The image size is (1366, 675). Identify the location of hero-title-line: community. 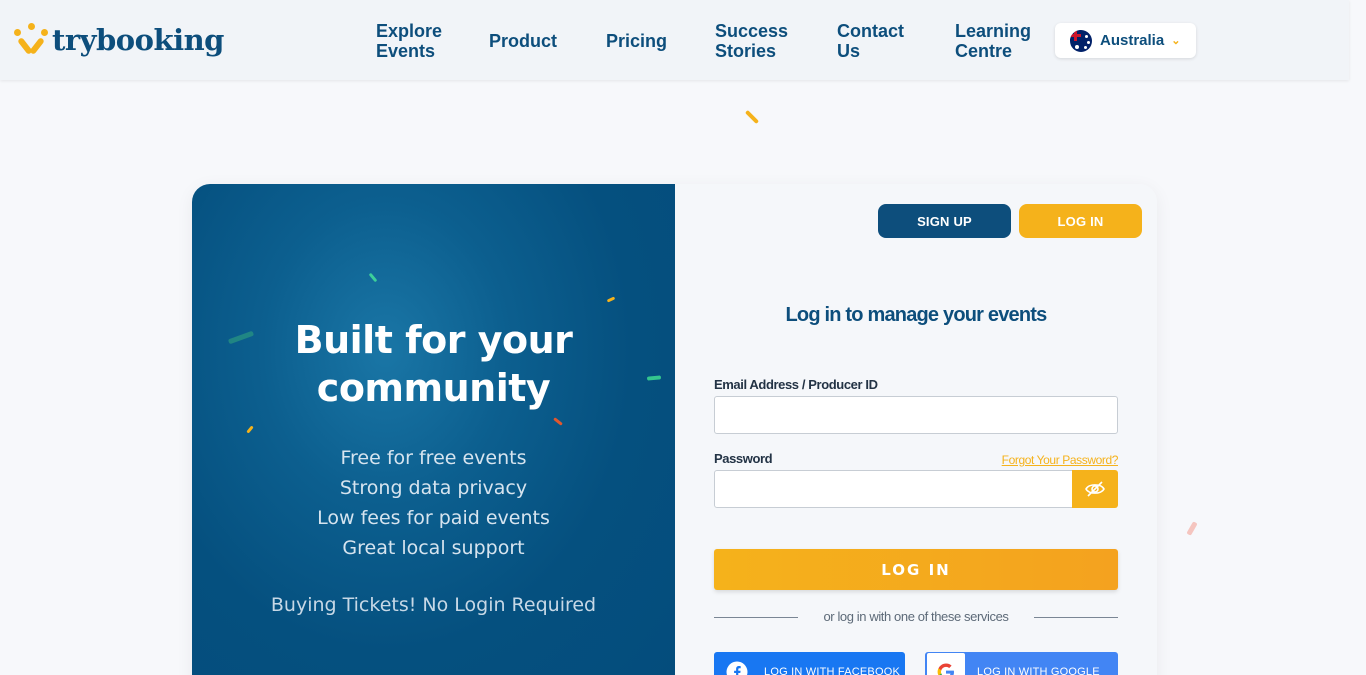
(433, 388).